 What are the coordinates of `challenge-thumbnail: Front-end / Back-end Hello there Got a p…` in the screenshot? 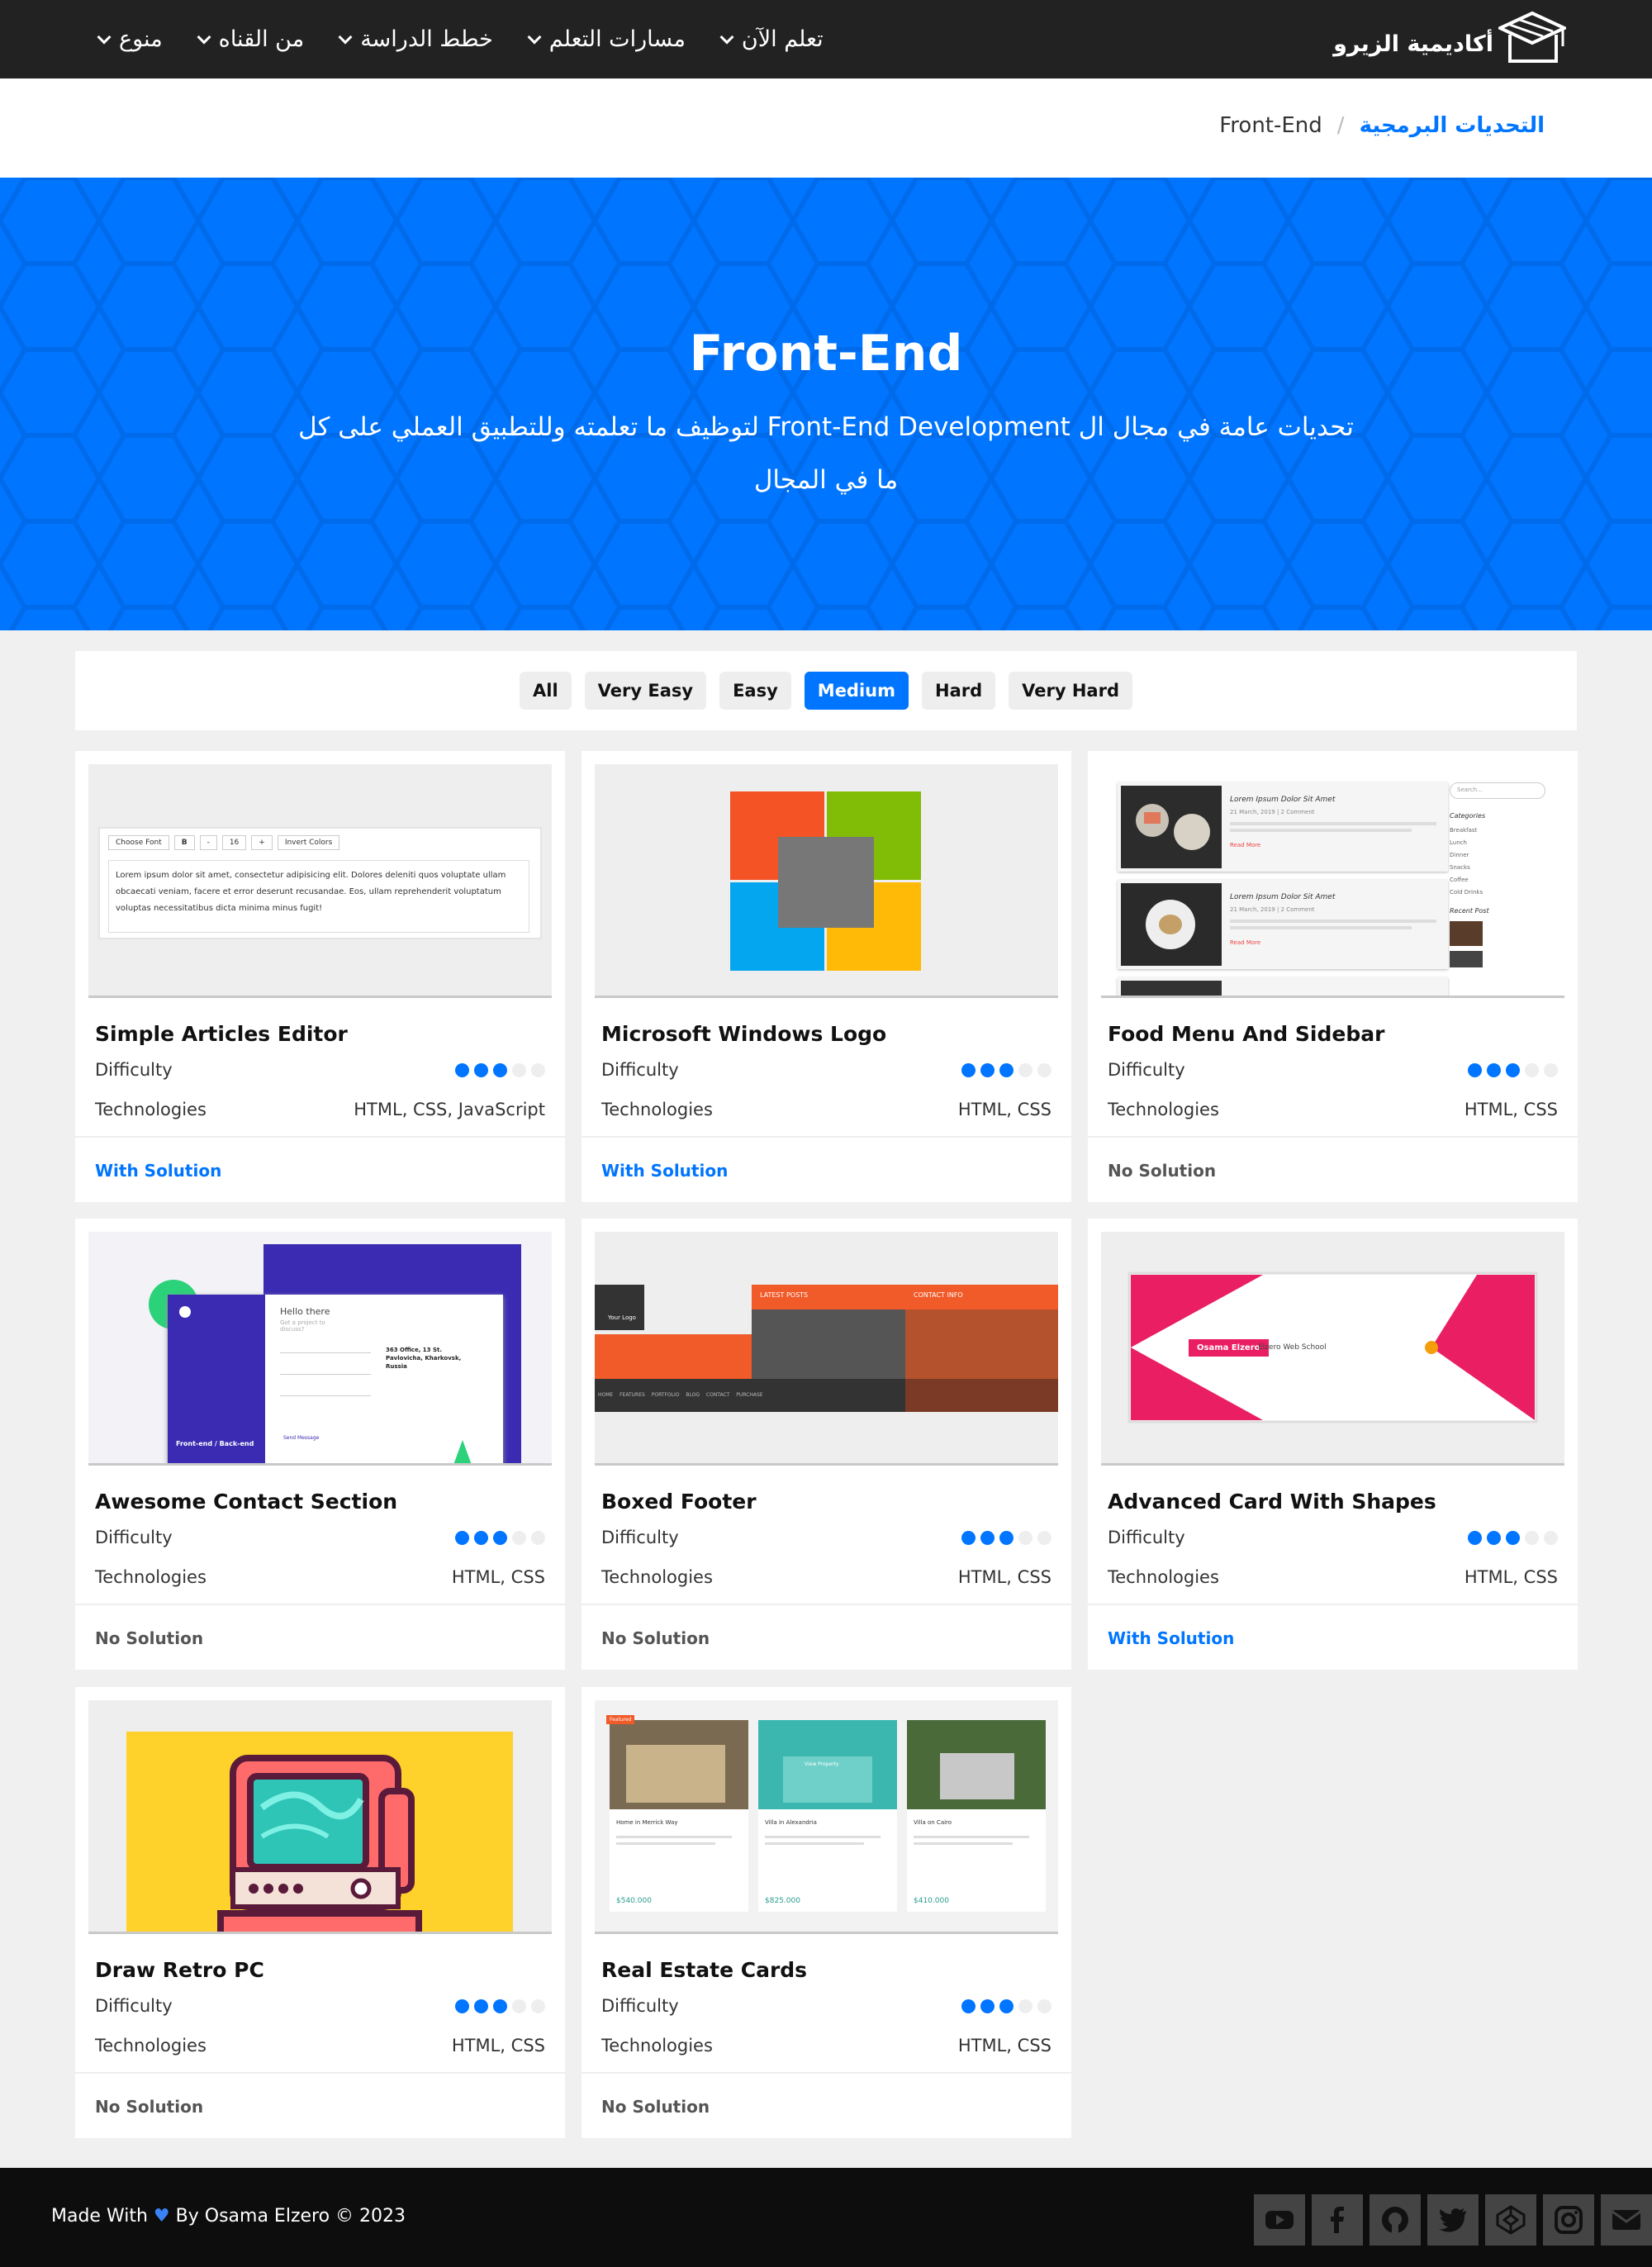 It's located at (320, 1349).